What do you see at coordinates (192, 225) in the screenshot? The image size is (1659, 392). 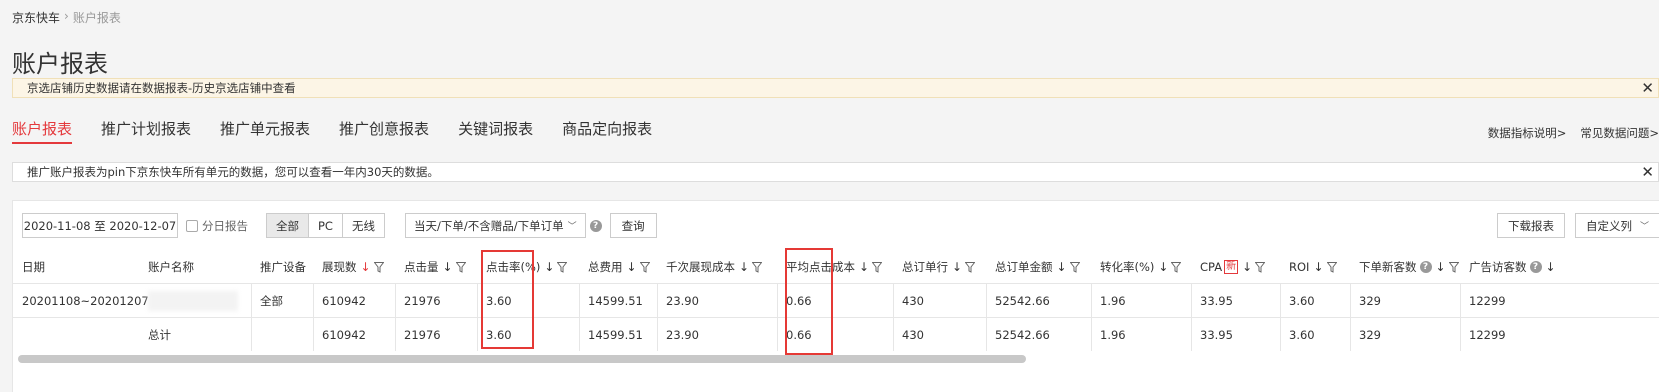 I see `checkbox-icon` at bounding box center [192, 225].